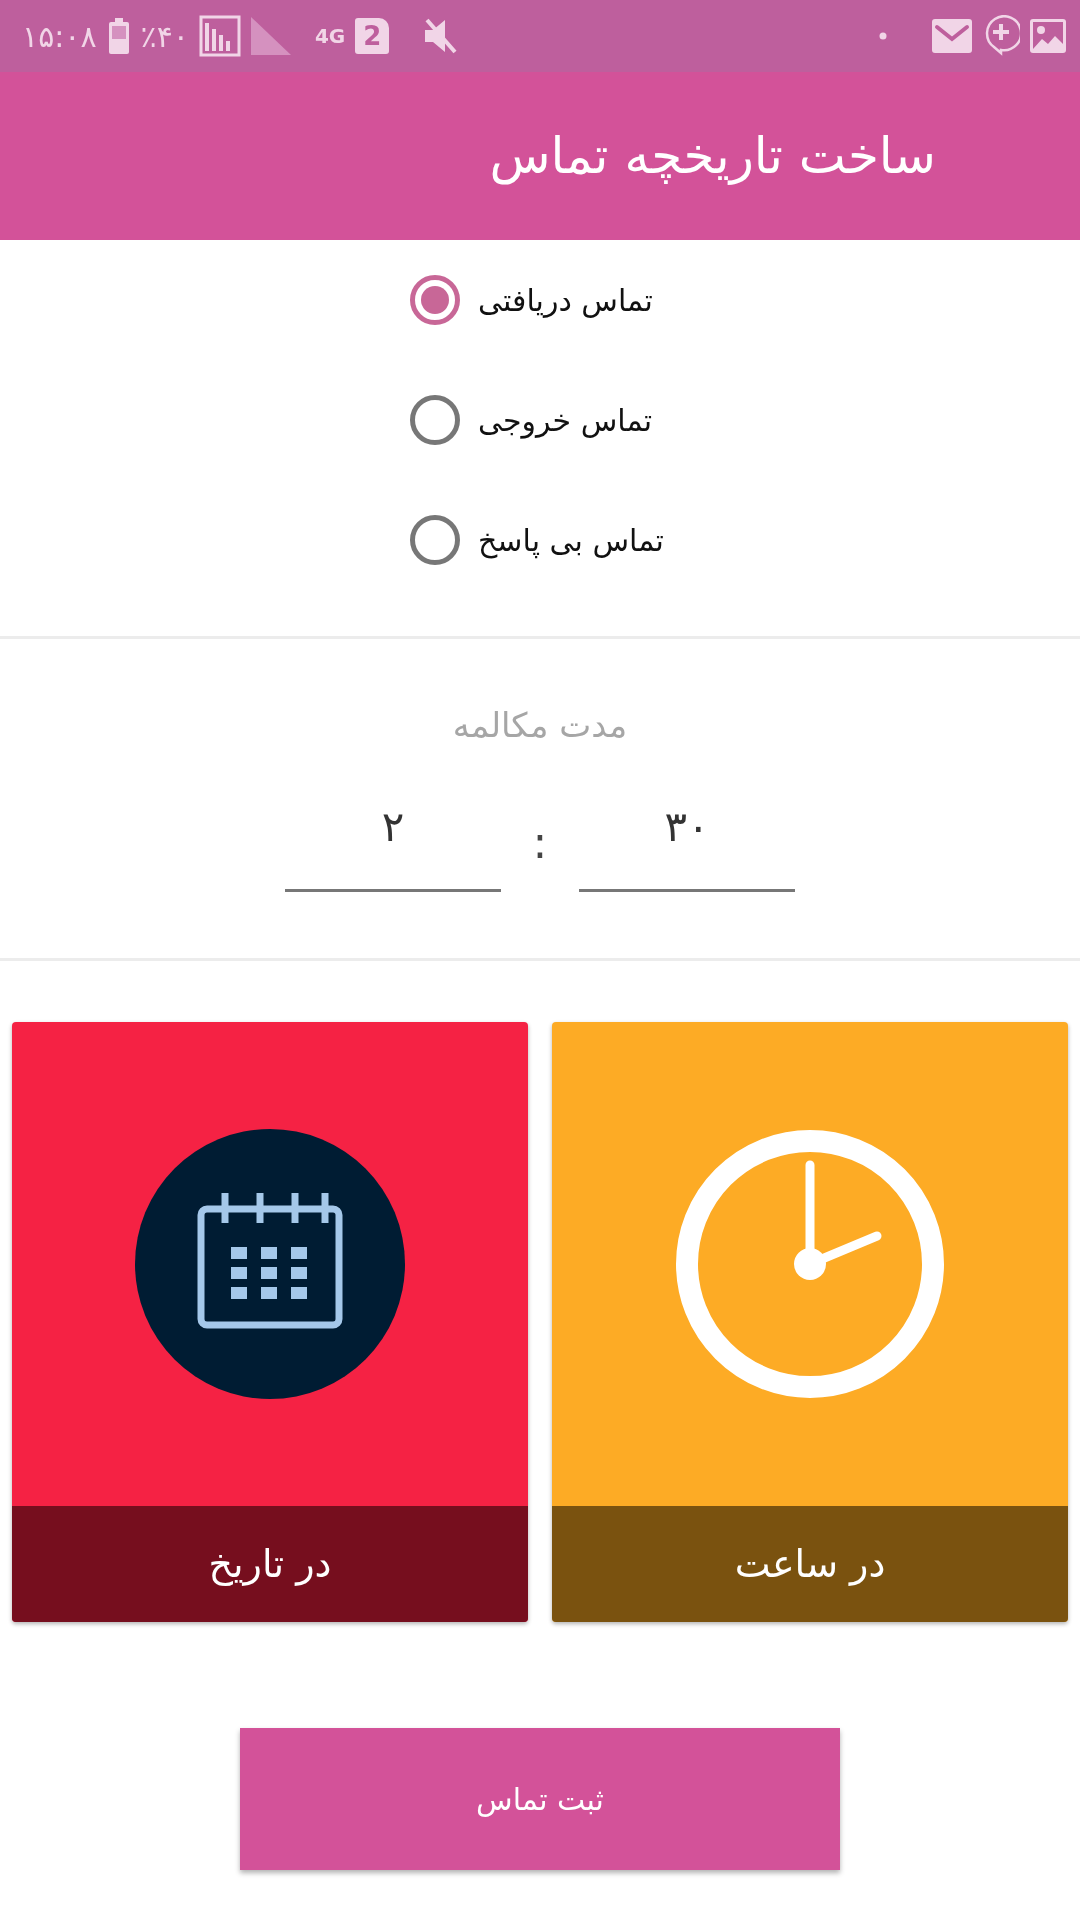 Image resolution: width=1080 pixels, height=1920 pixels. I want to click on input-field: ٢, so click(393, 838).